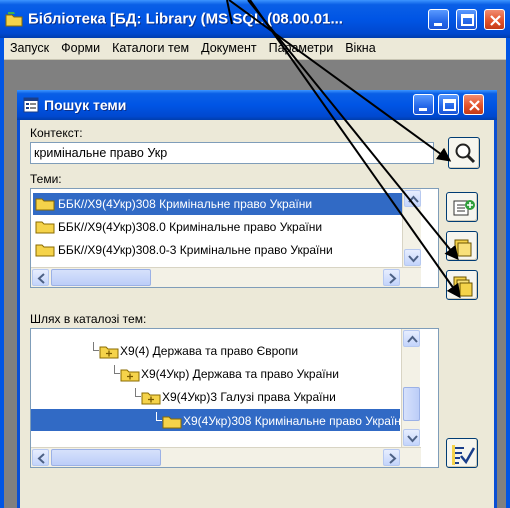 This screenshot has height=508, width=510. I want to click on topics-horizontal-scrollbar, so click(226, 277).